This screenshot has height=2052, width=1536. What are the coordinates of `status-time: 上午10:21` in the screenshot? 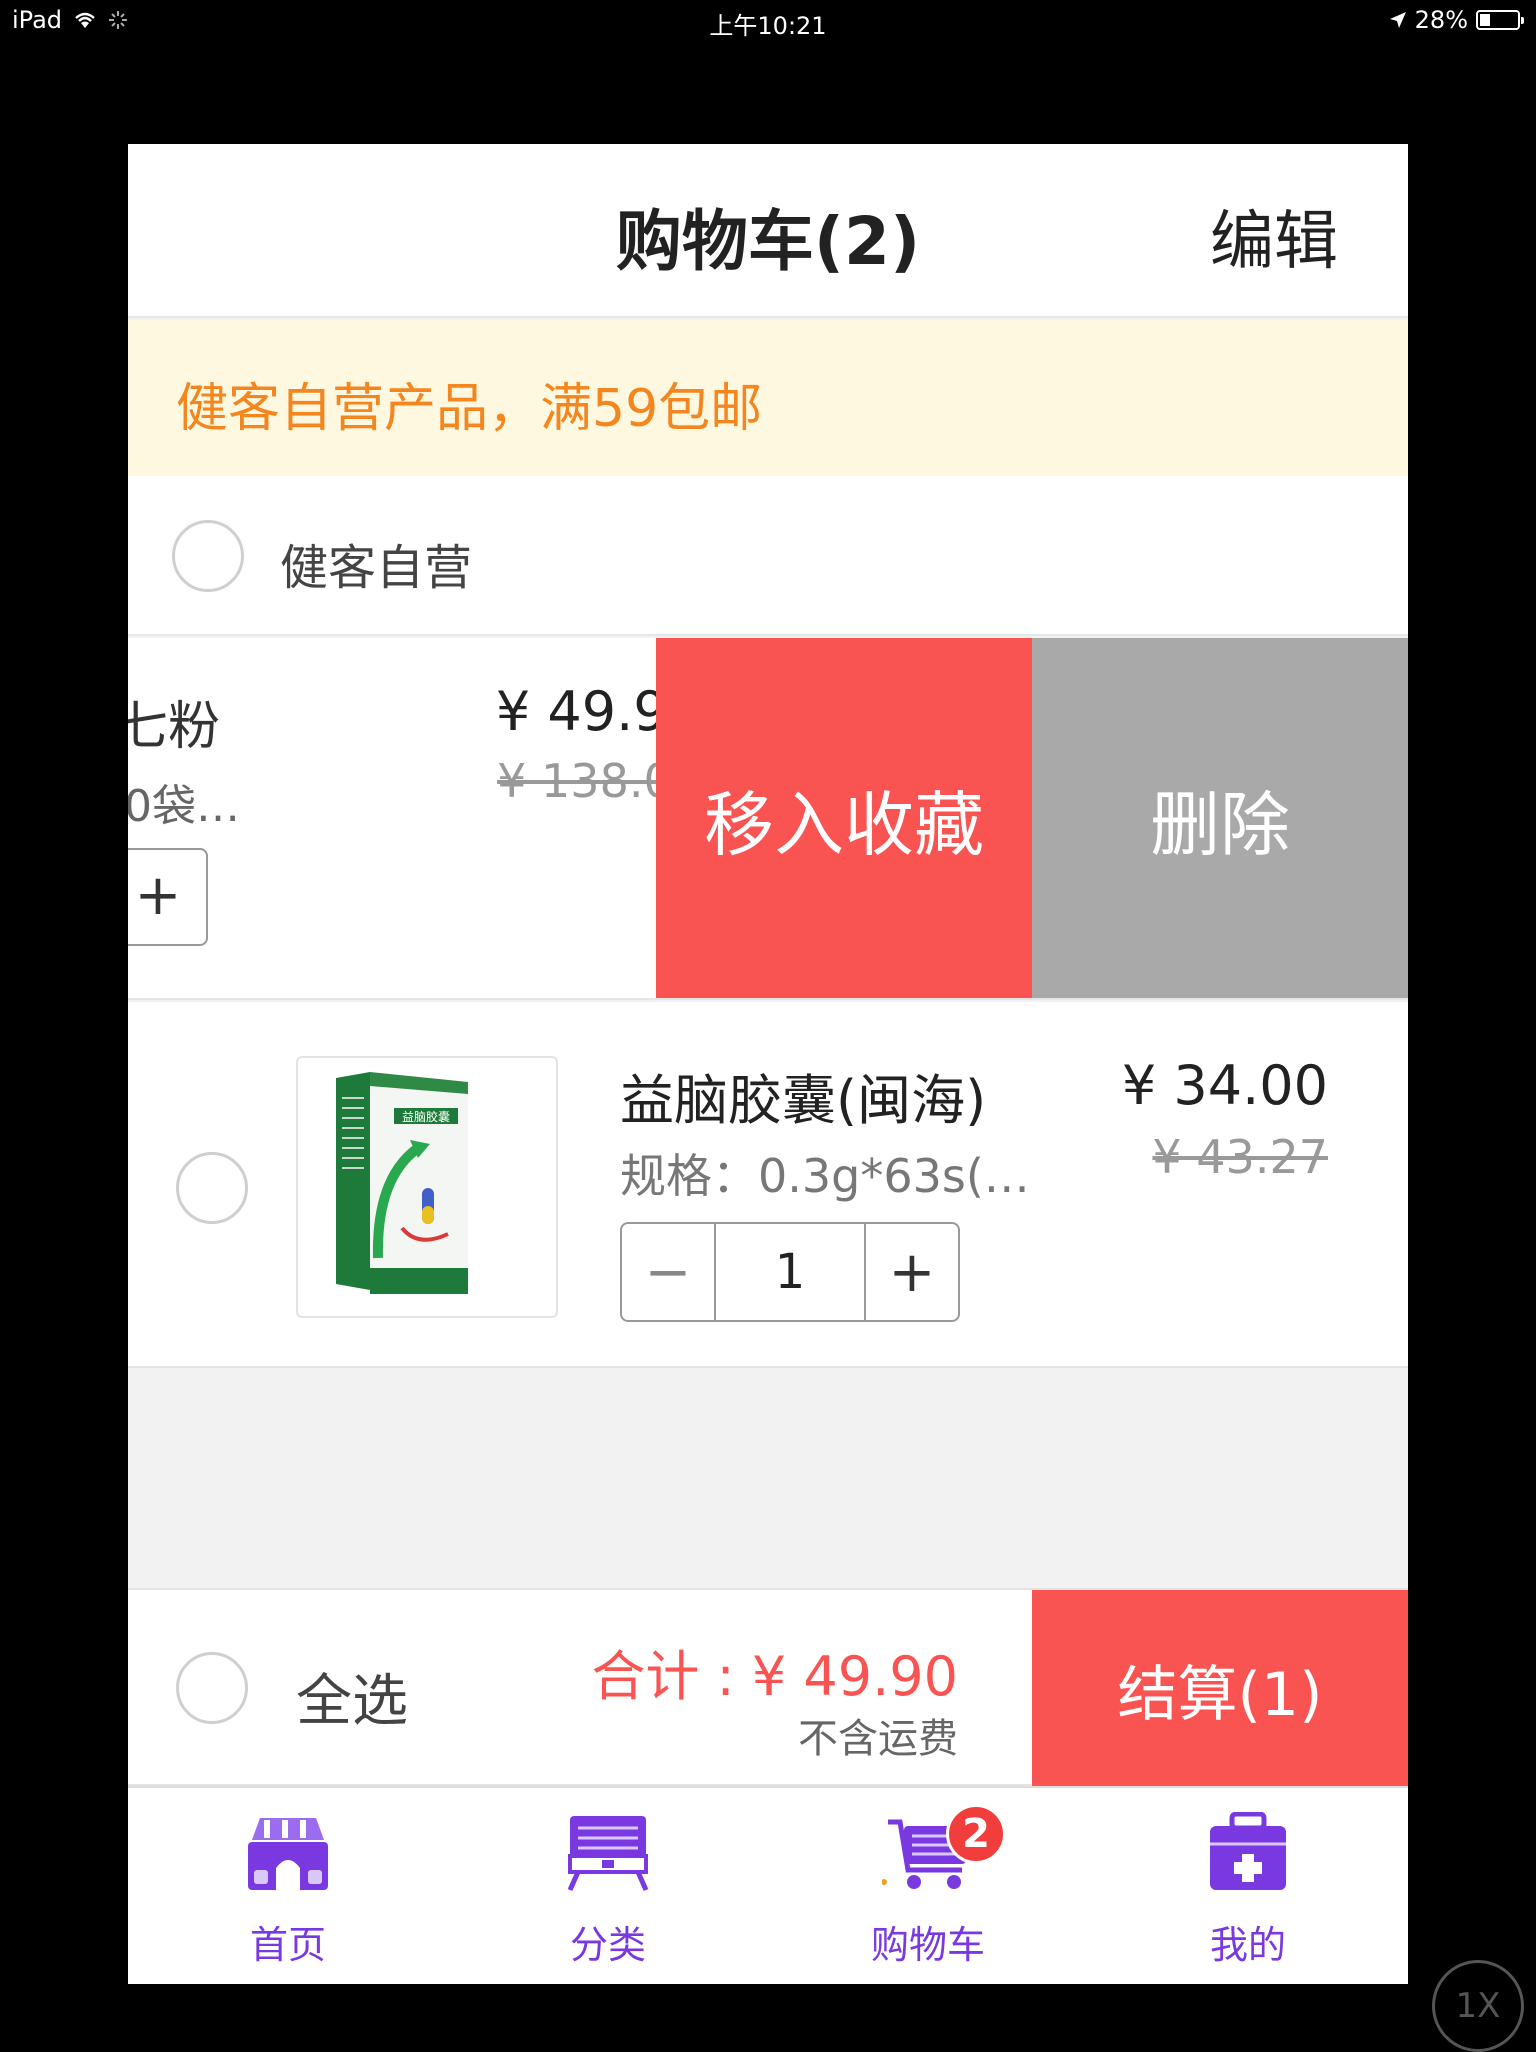 It's located at (768, 26).